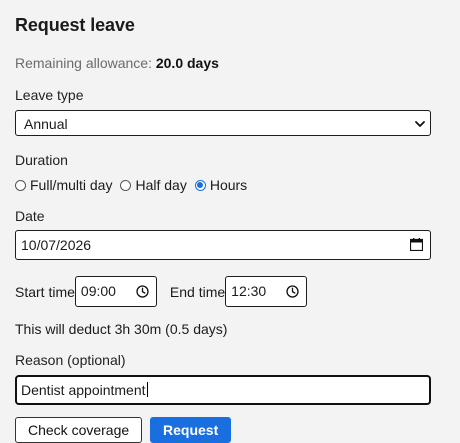  Describe the element at coordinates (187, 63) in the screenshot. I see `allowance-value: 20.0 days` at that location.